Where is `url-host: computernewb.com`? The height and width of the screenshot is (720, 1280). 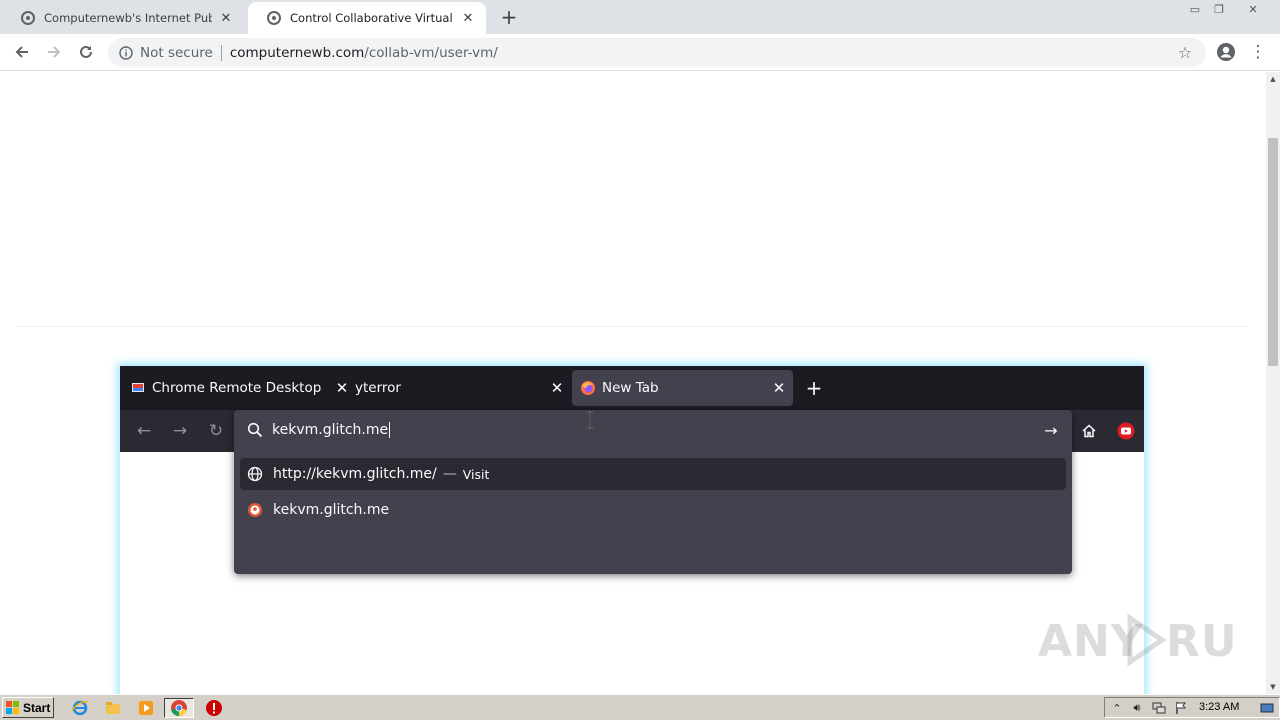
url-host: computernewb.com is located at coordinates (297, 52).